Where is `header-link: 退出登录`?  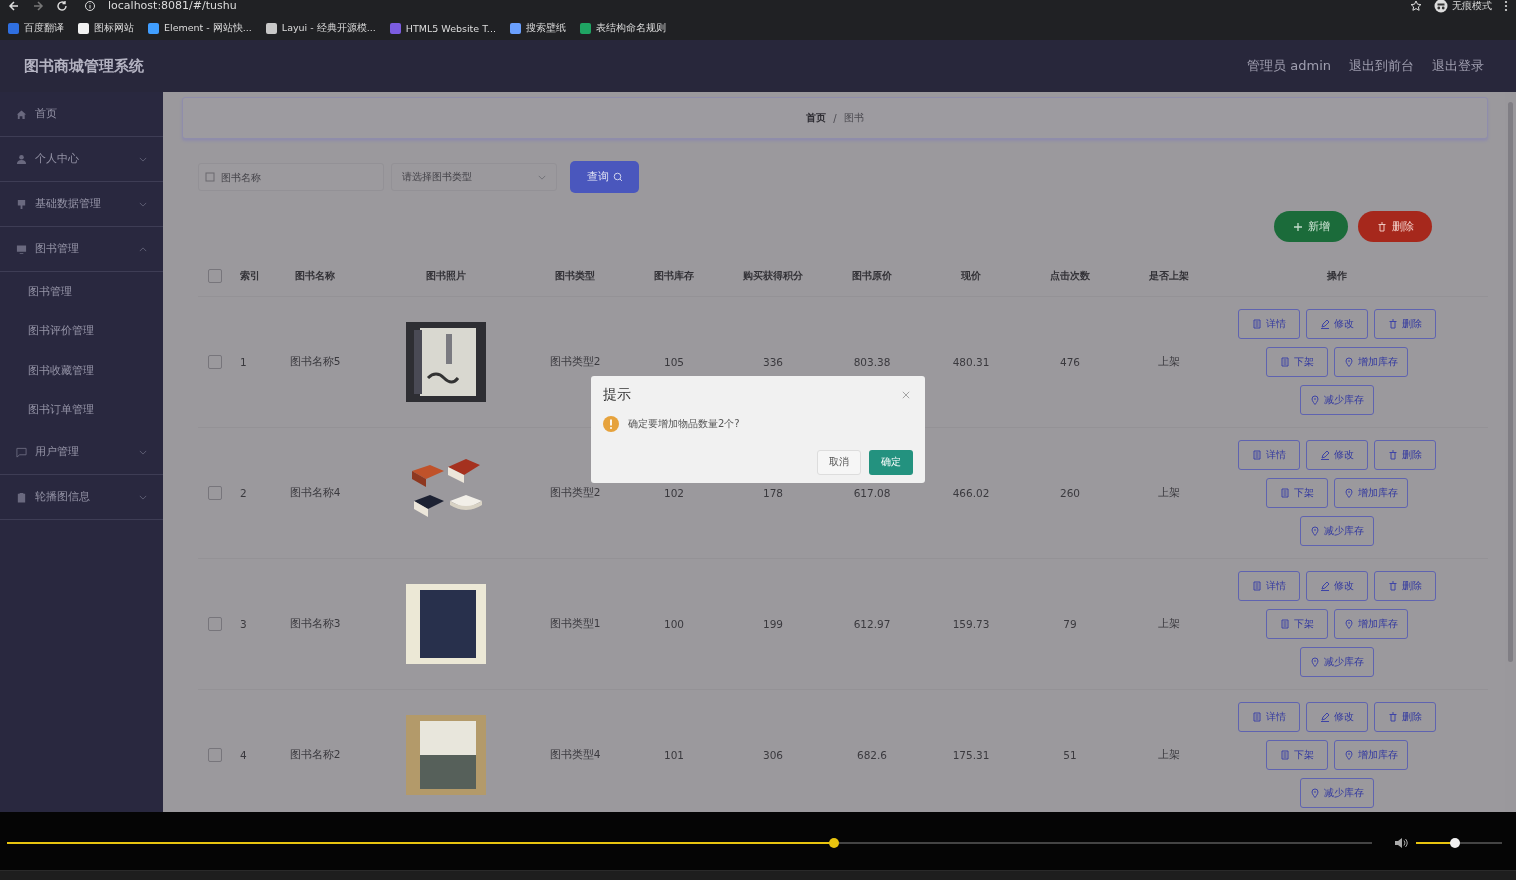 header-link: 退出登录 is located at coordinates (1458, 66).